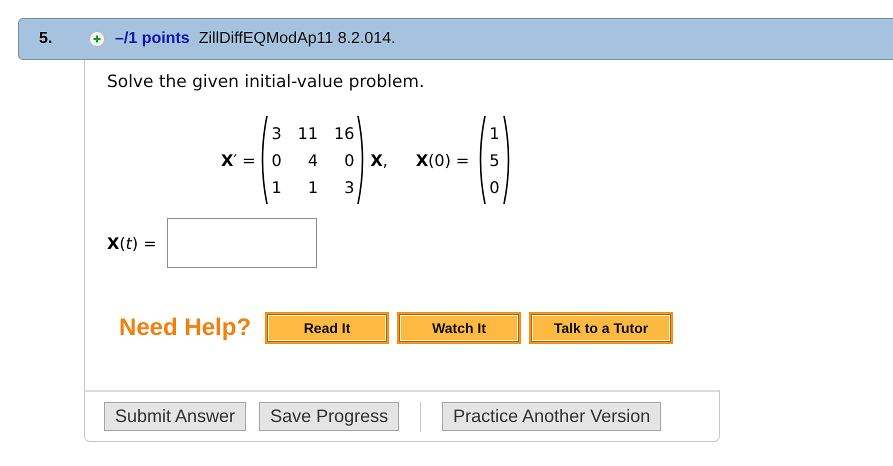 The height and width of the screenshot is (466, 893). I want to click on vector-entry: 1, so click(494, 133).